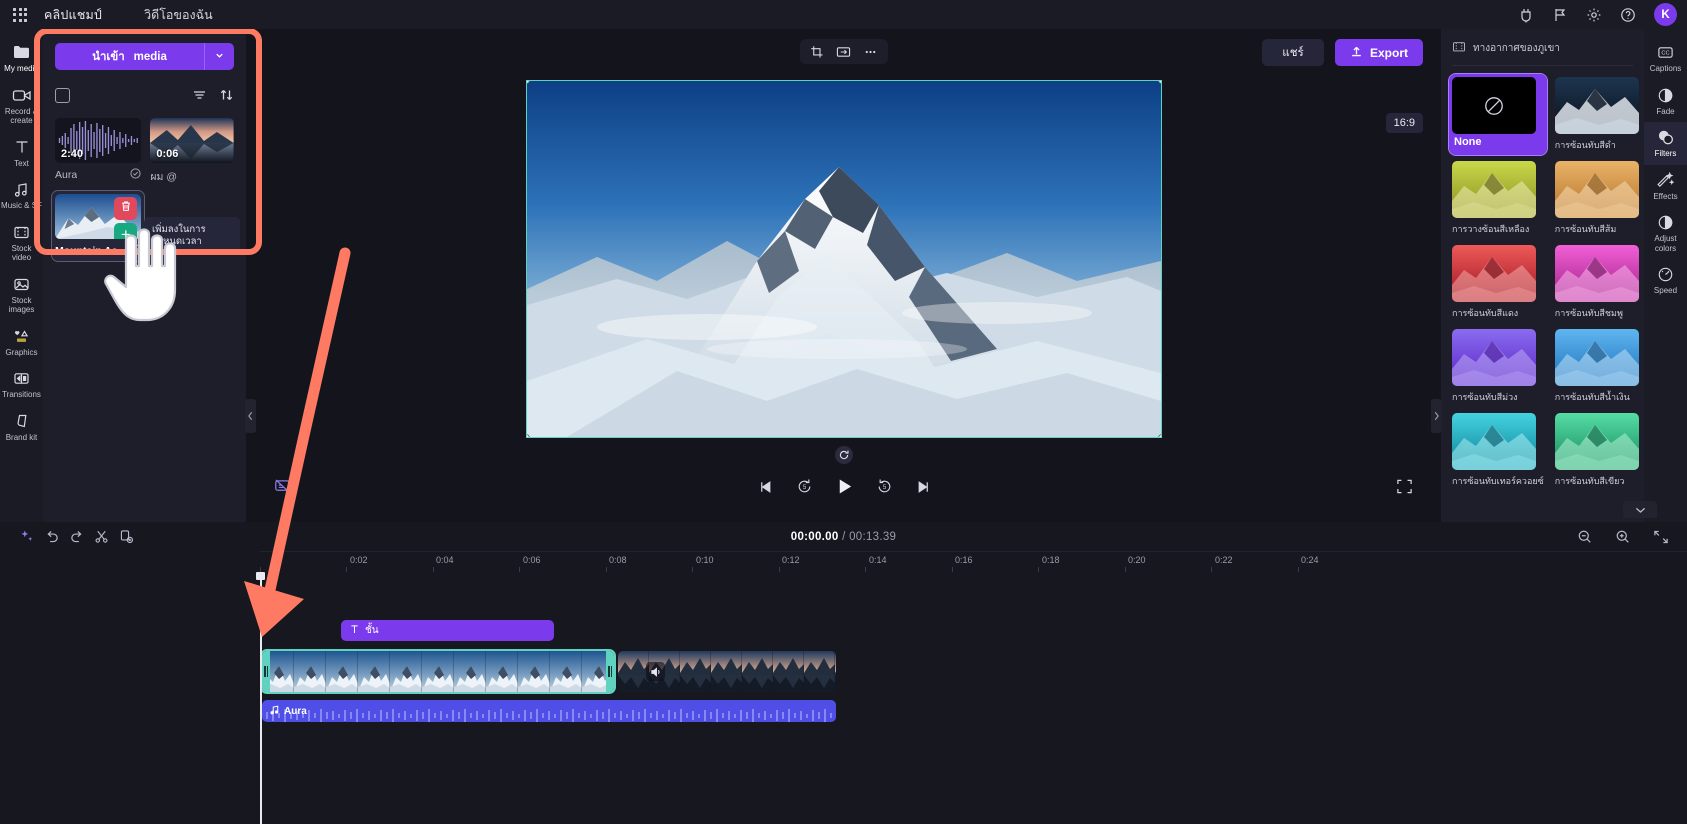 The width and height of the screenshot is (1687, 824). What do you see at coordinates (1596, 198) in the screenshot?
I see `filter-card-orange: การซ้อนทับสีส้ม` at bounding box center [1596, 198].